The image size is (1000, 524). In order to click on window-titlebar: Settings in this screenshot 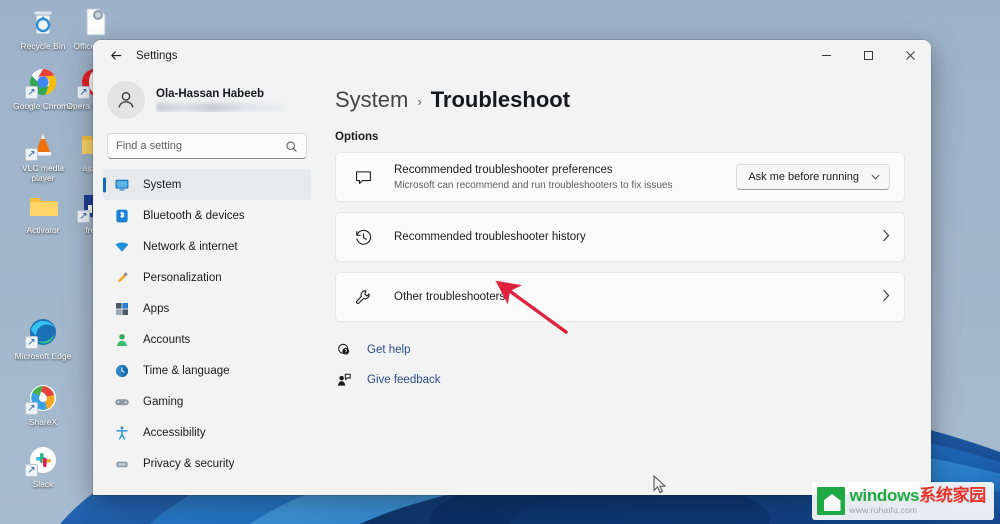, I will do `click(512, 55)`.